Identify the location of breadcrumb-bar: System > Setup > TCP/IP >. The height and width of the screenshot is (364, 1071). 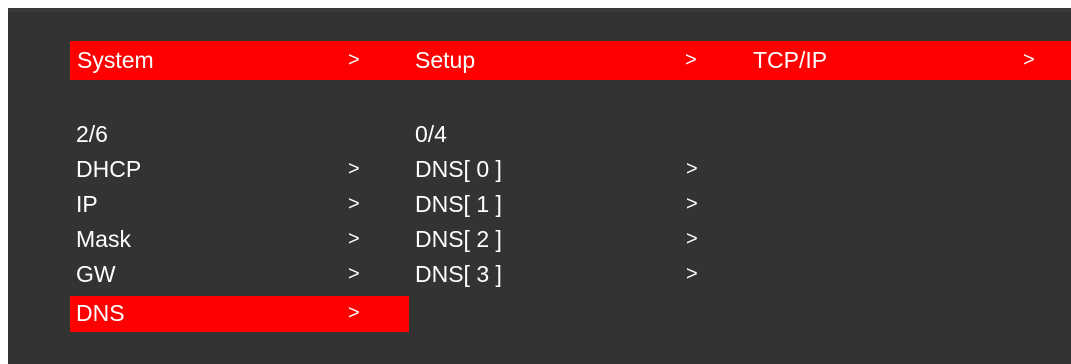
(570, 60).